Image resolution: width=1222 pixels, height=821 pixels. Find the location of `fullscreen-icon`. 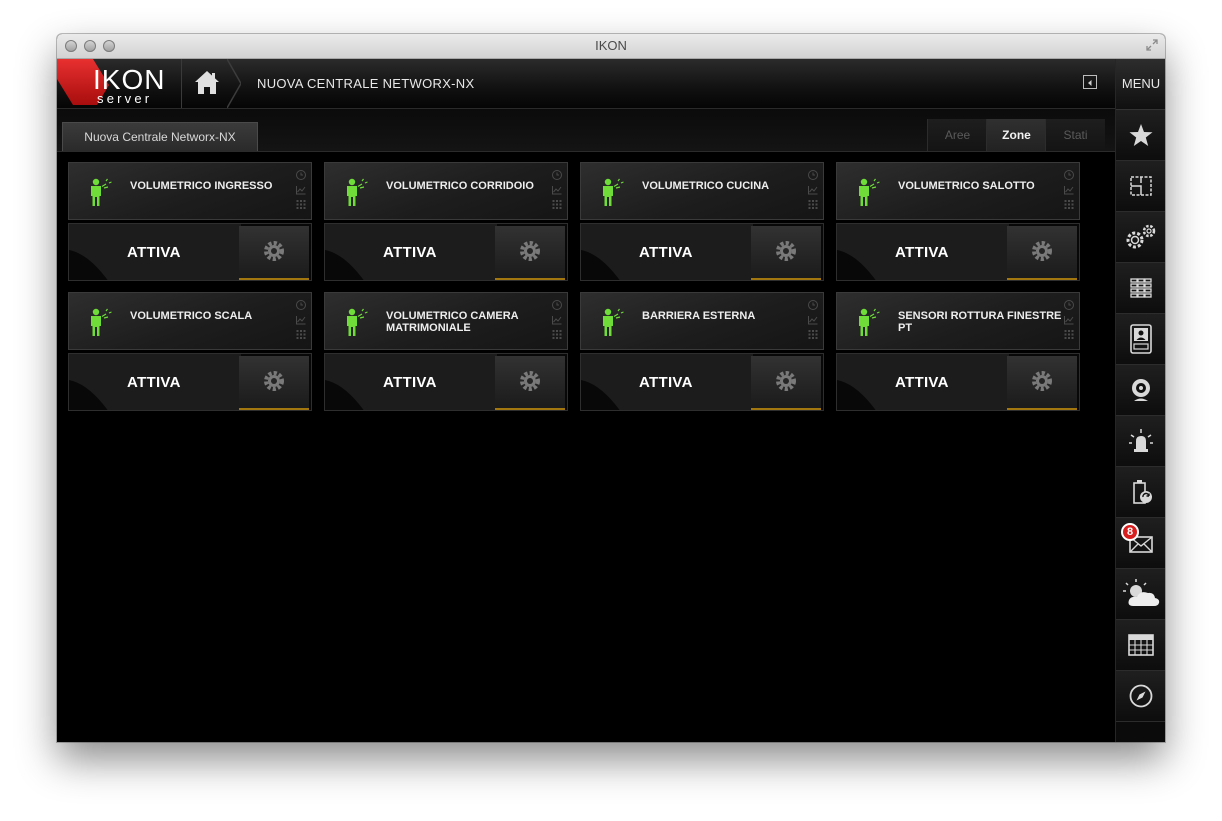

fullscreen-icon is located at coordinates (1152, 45).